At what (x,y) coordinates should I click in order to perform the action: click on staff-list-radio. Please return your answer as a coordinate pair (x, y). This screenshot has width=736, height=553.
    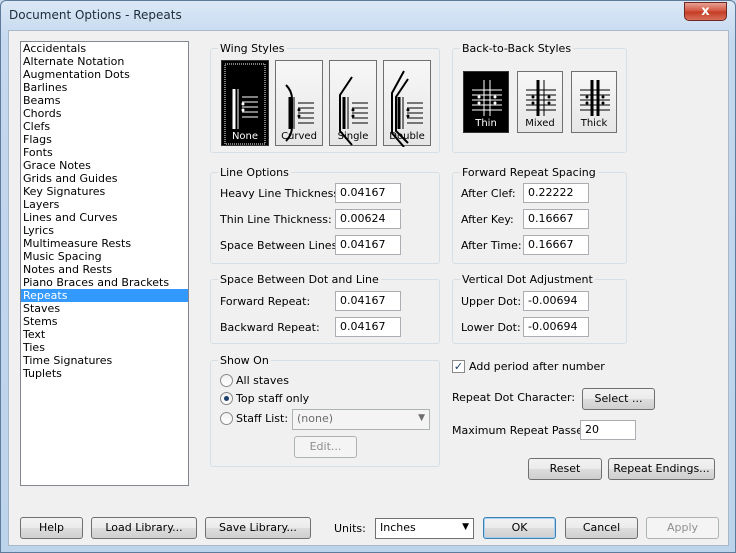
    Looking at the image, I should click on (226, 418).